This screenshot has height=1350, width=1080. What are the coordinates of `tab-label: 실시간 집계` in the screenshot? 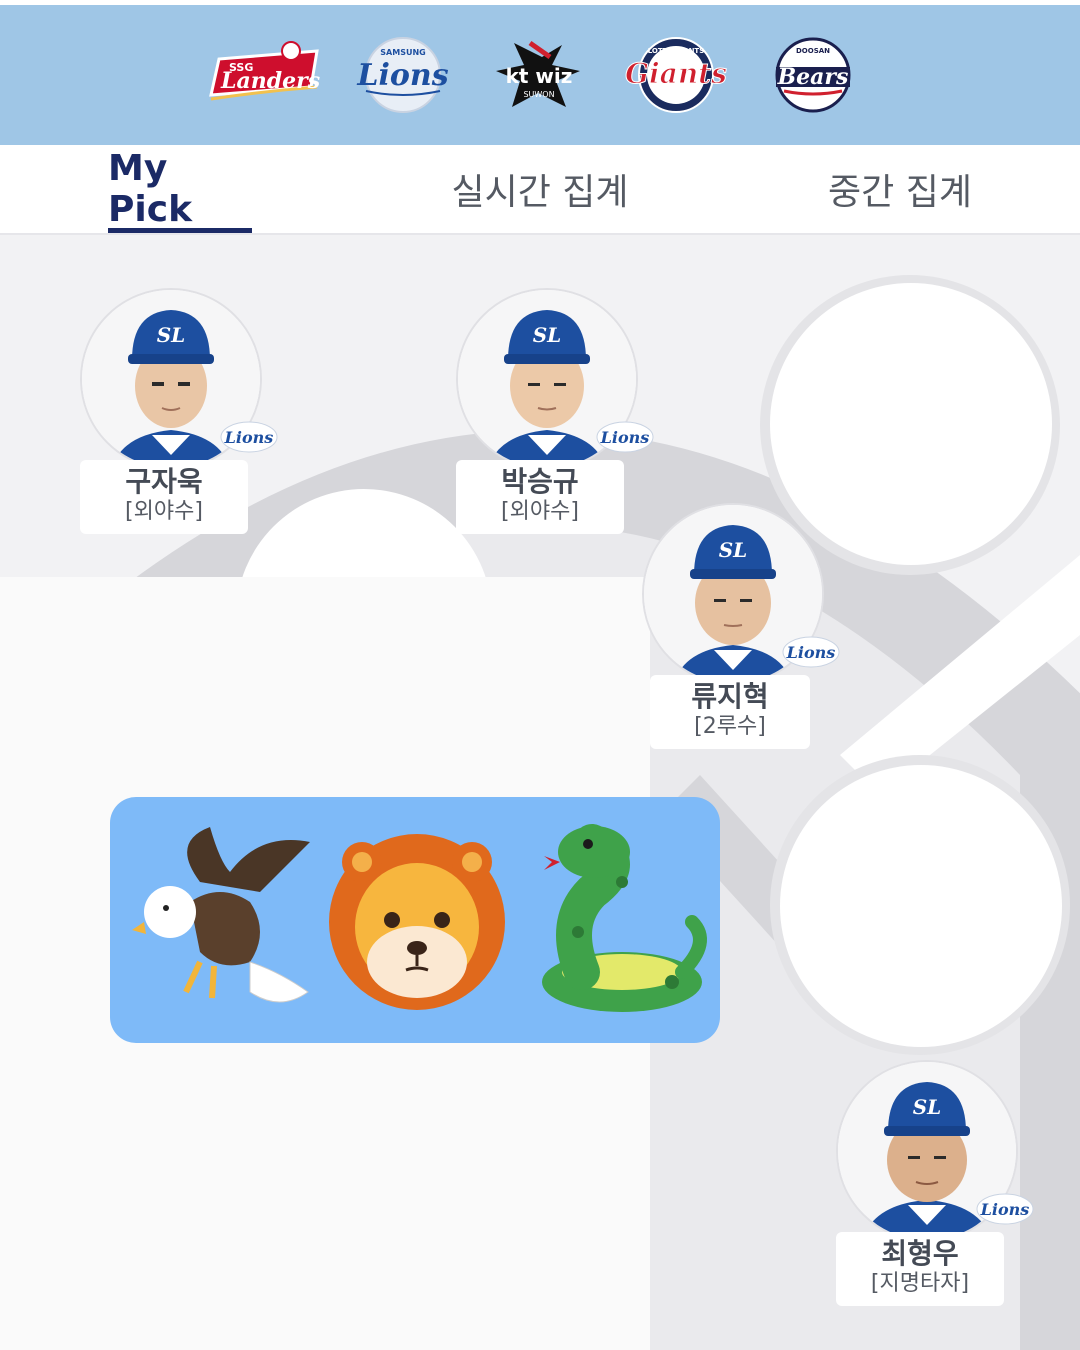 It's located at (540, 192).